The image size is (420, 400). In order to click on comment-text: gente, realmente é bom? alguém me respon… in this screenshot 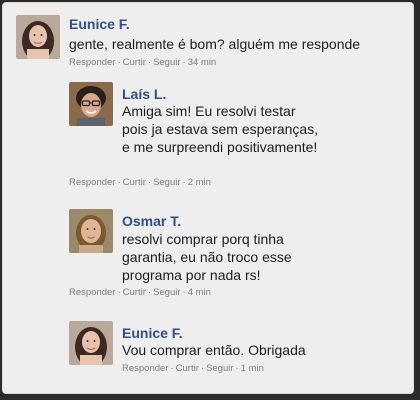, I will do `click(215, 44)`.